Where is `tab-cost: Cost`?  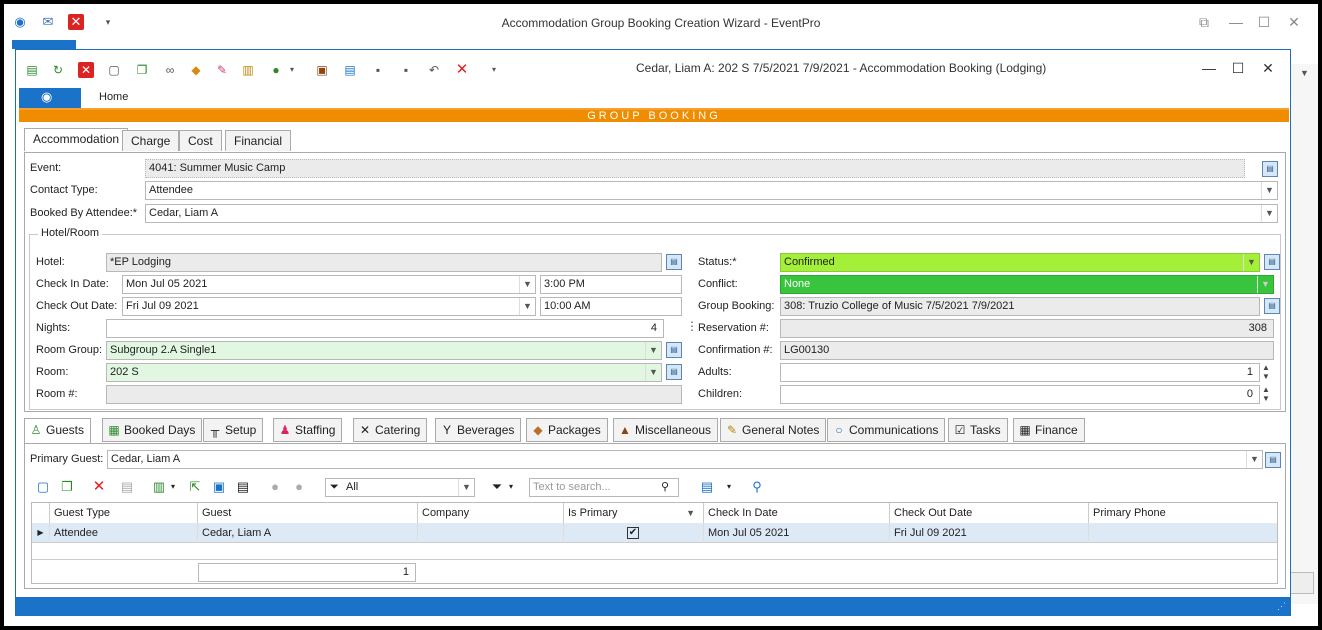 tab-cost: Cost is located at coordinates (200, 140).